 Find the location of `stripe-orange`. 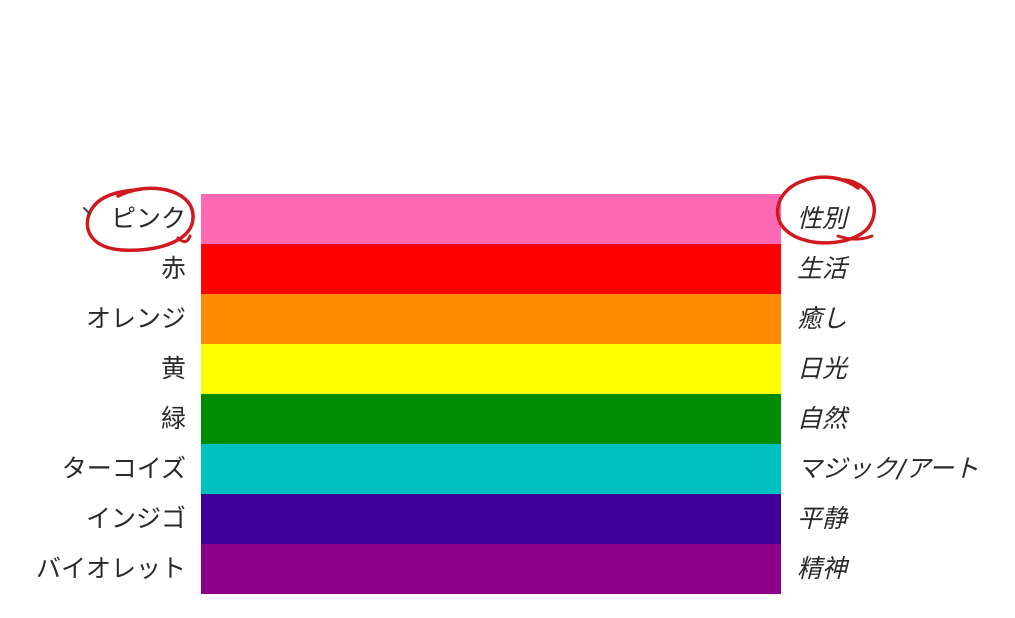

stripe-orange is located at coordinates (491, 319).